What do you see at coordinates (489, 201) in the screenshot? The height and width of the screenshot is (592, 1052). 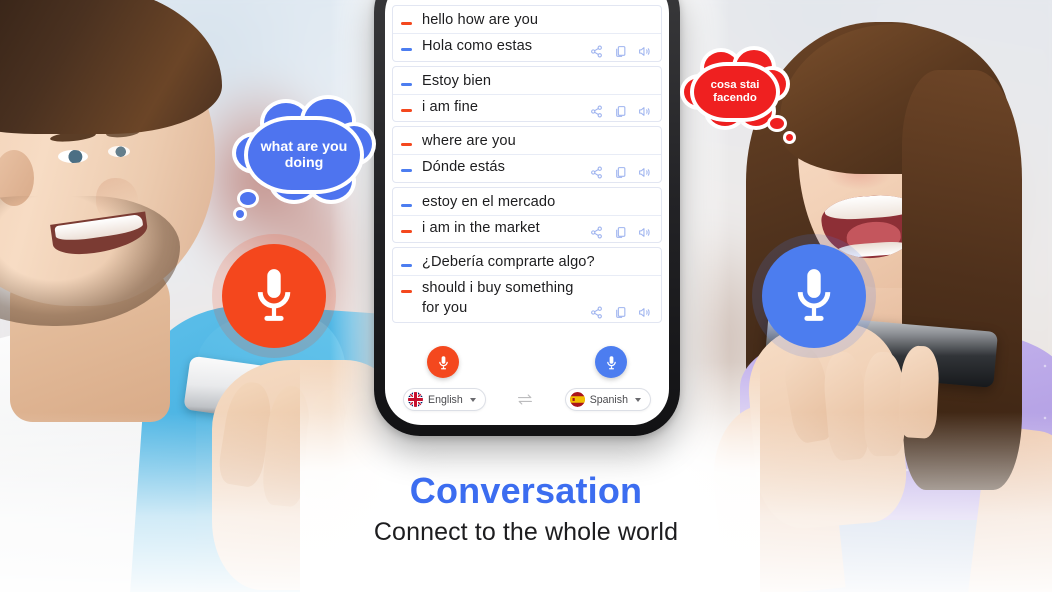 I see `source-text: estoy en el mercado` at bounding box center [489, 201].